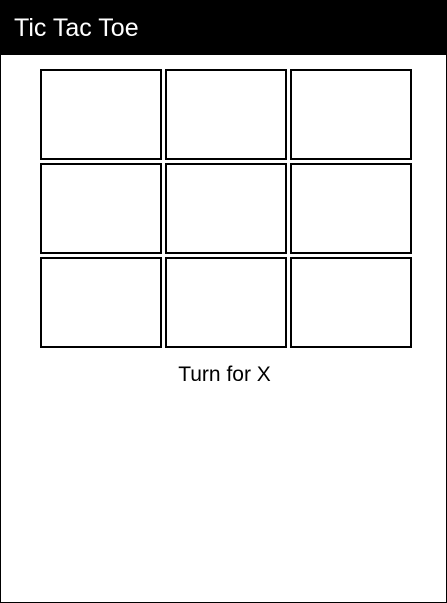  Describe the element at coordinates (223, 28) in the screenshot. I see `app-header: Tic Tac Toe` at that location.